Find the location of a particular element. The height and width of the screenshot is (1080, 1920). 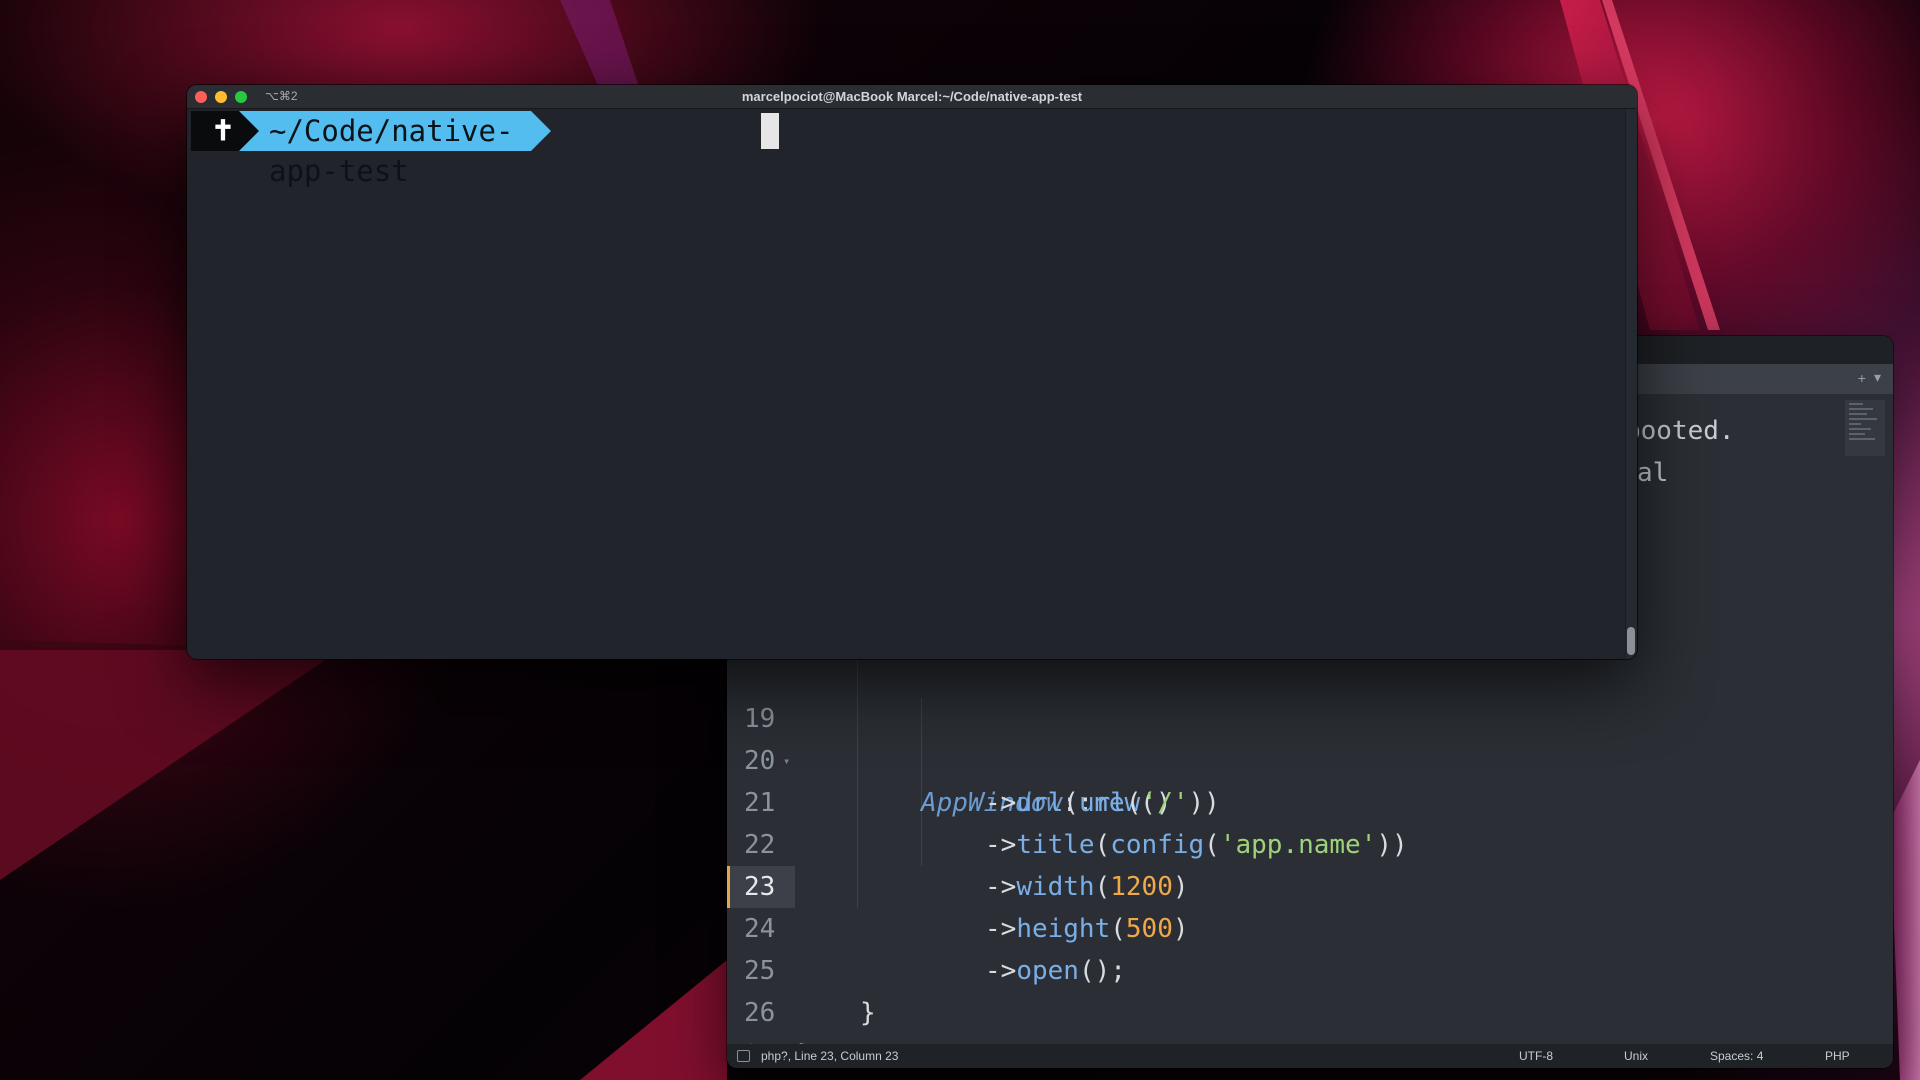

terminal-cursor is located at coordinates (770, 131).